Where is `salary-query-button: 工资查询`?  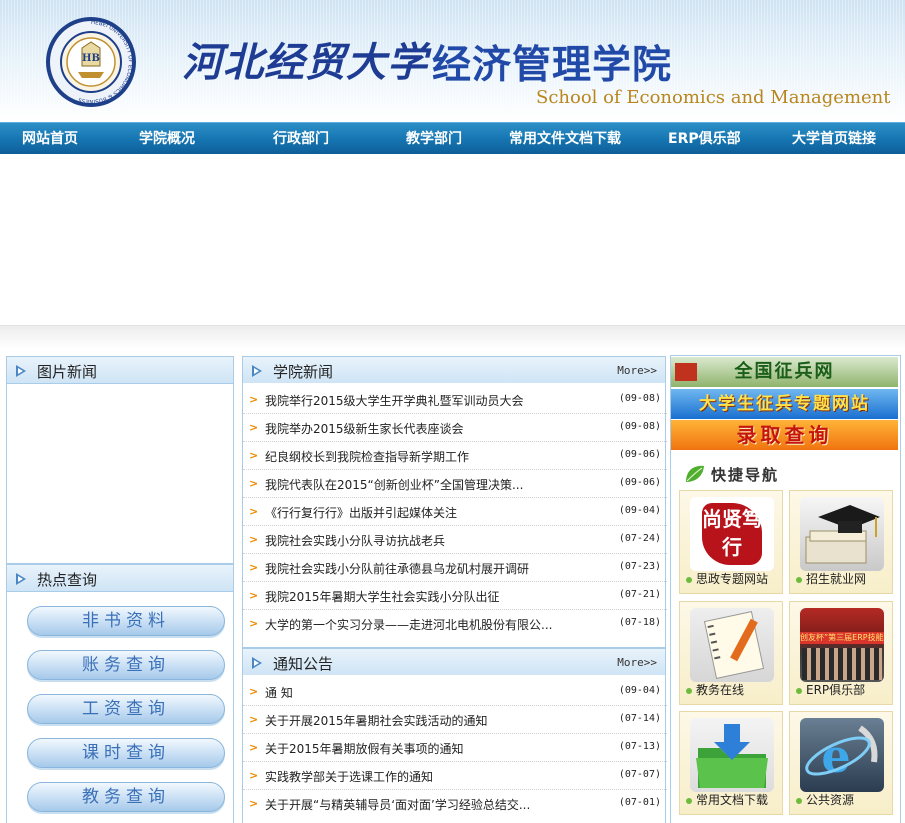
salary-query-button: 工资查询 is located at coordinates (126, 709).